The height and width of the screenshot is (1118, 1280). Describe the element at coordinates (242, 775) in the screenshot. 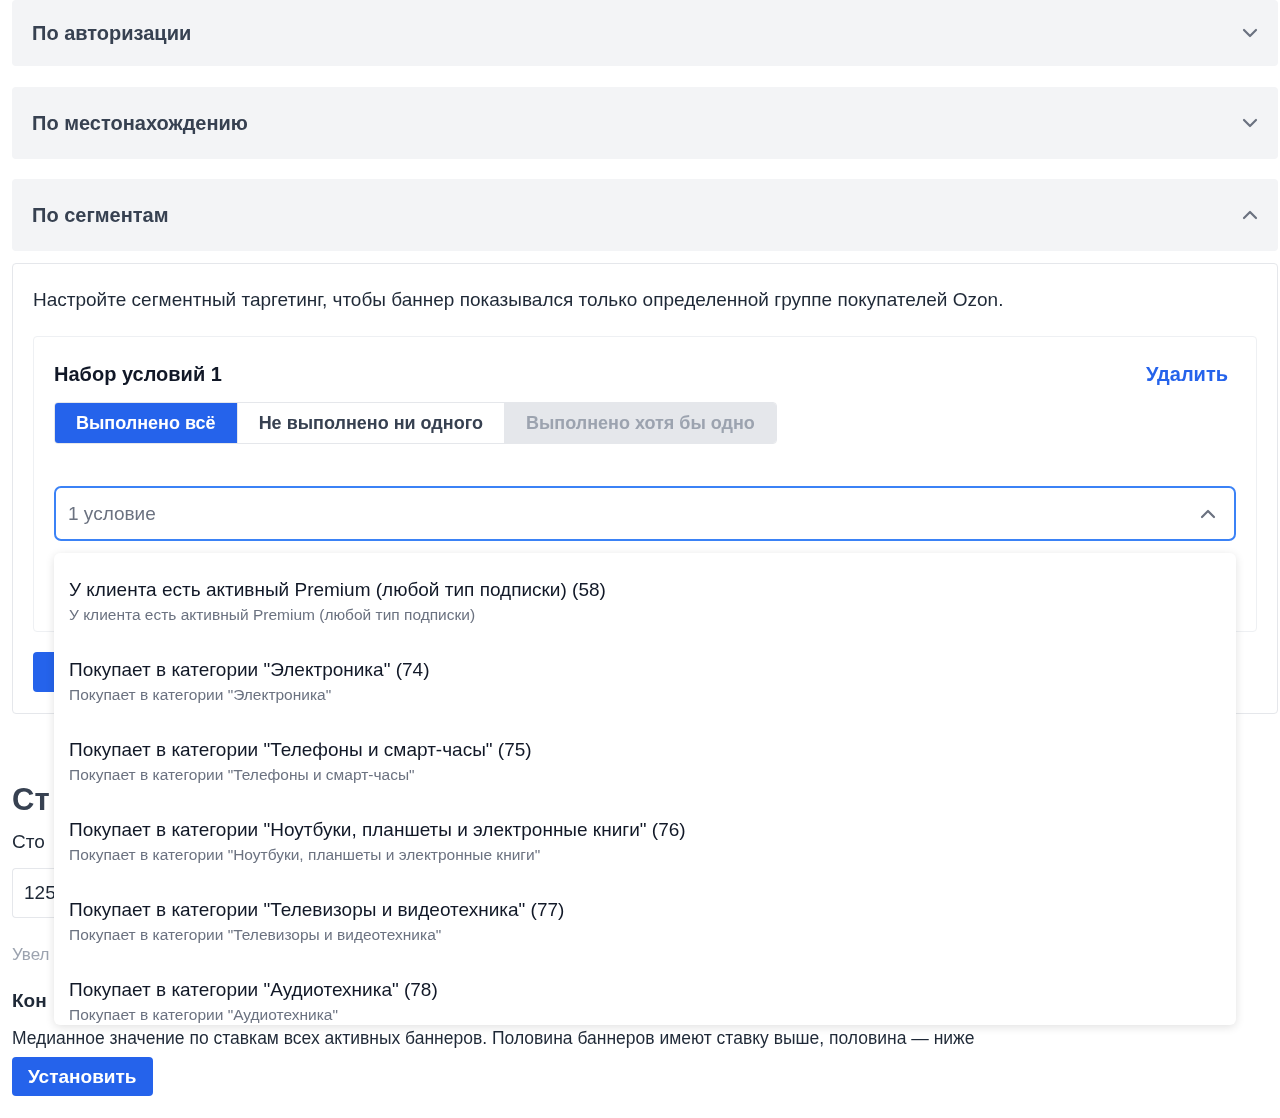

I see `option-description: Покупает в категории "Телефоны и смарт-часы"` at that location.